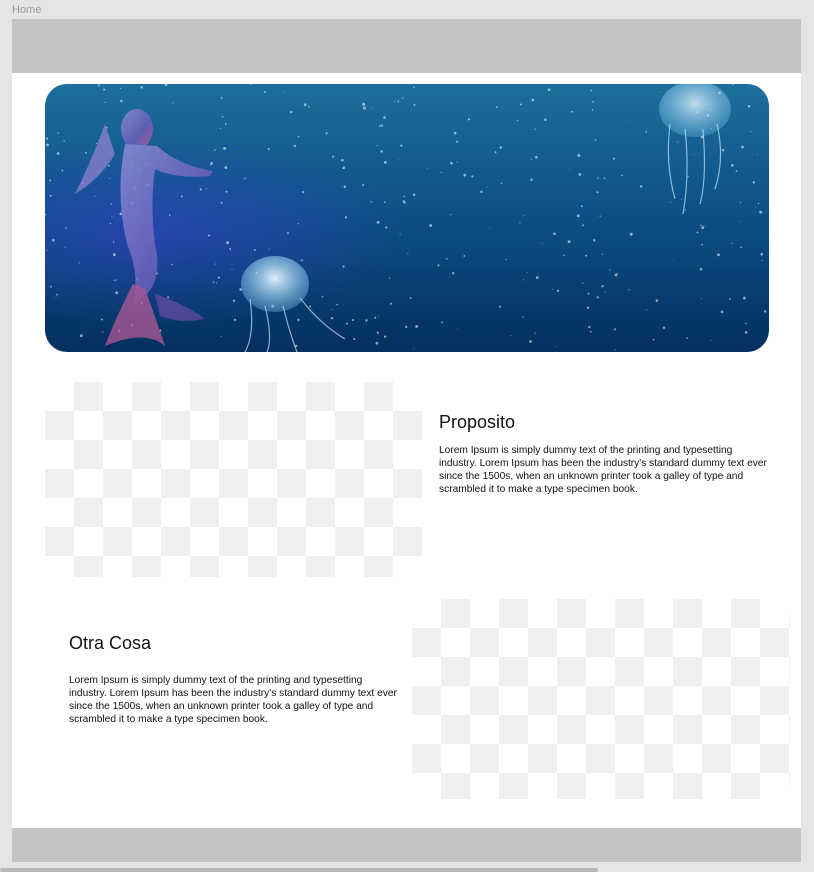 This screenshot has height=872, width=814. Describe the element at coordinates (299, 870) in the screenshot. I see `horizontal-scrollbar` at that location.